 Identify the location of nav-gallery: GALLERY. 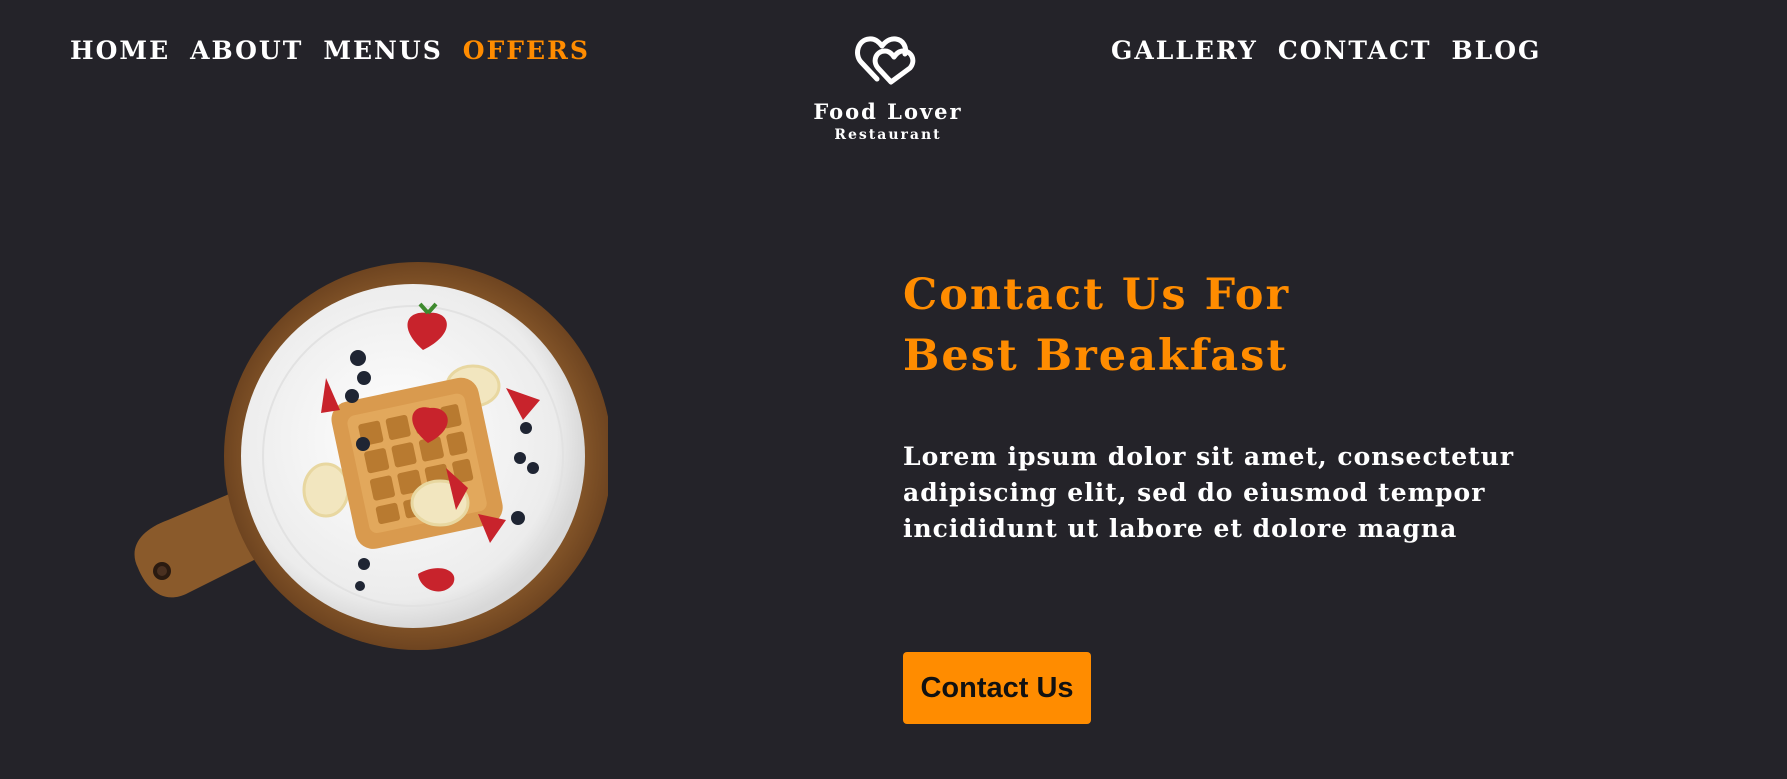
(1184, 51).